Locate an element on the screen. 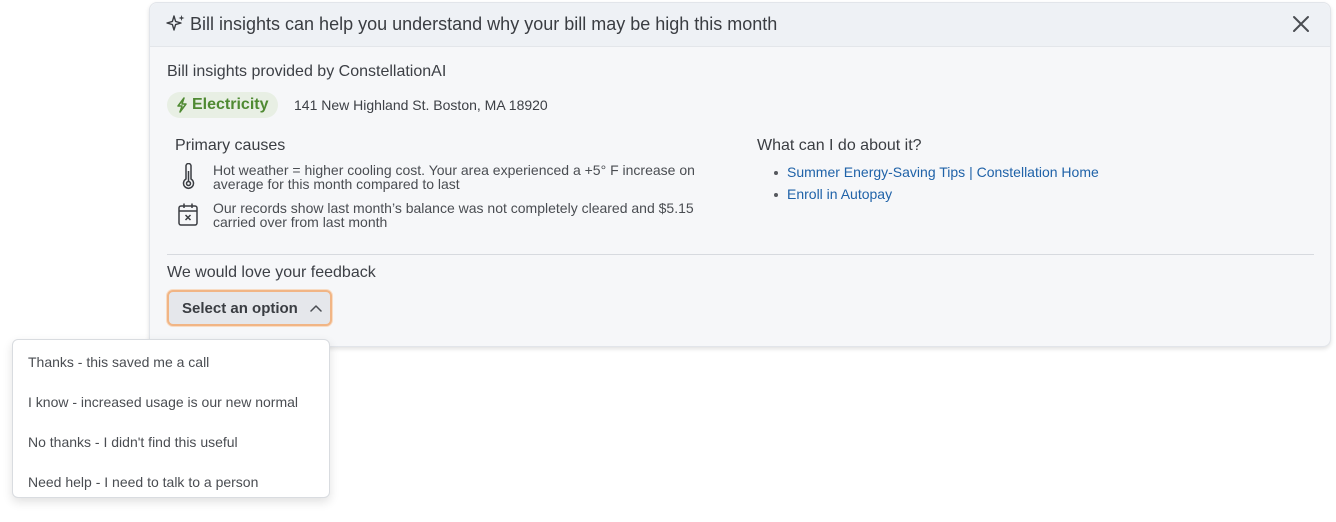  feedback-select: Select an option is located at coordinates (249, 308).